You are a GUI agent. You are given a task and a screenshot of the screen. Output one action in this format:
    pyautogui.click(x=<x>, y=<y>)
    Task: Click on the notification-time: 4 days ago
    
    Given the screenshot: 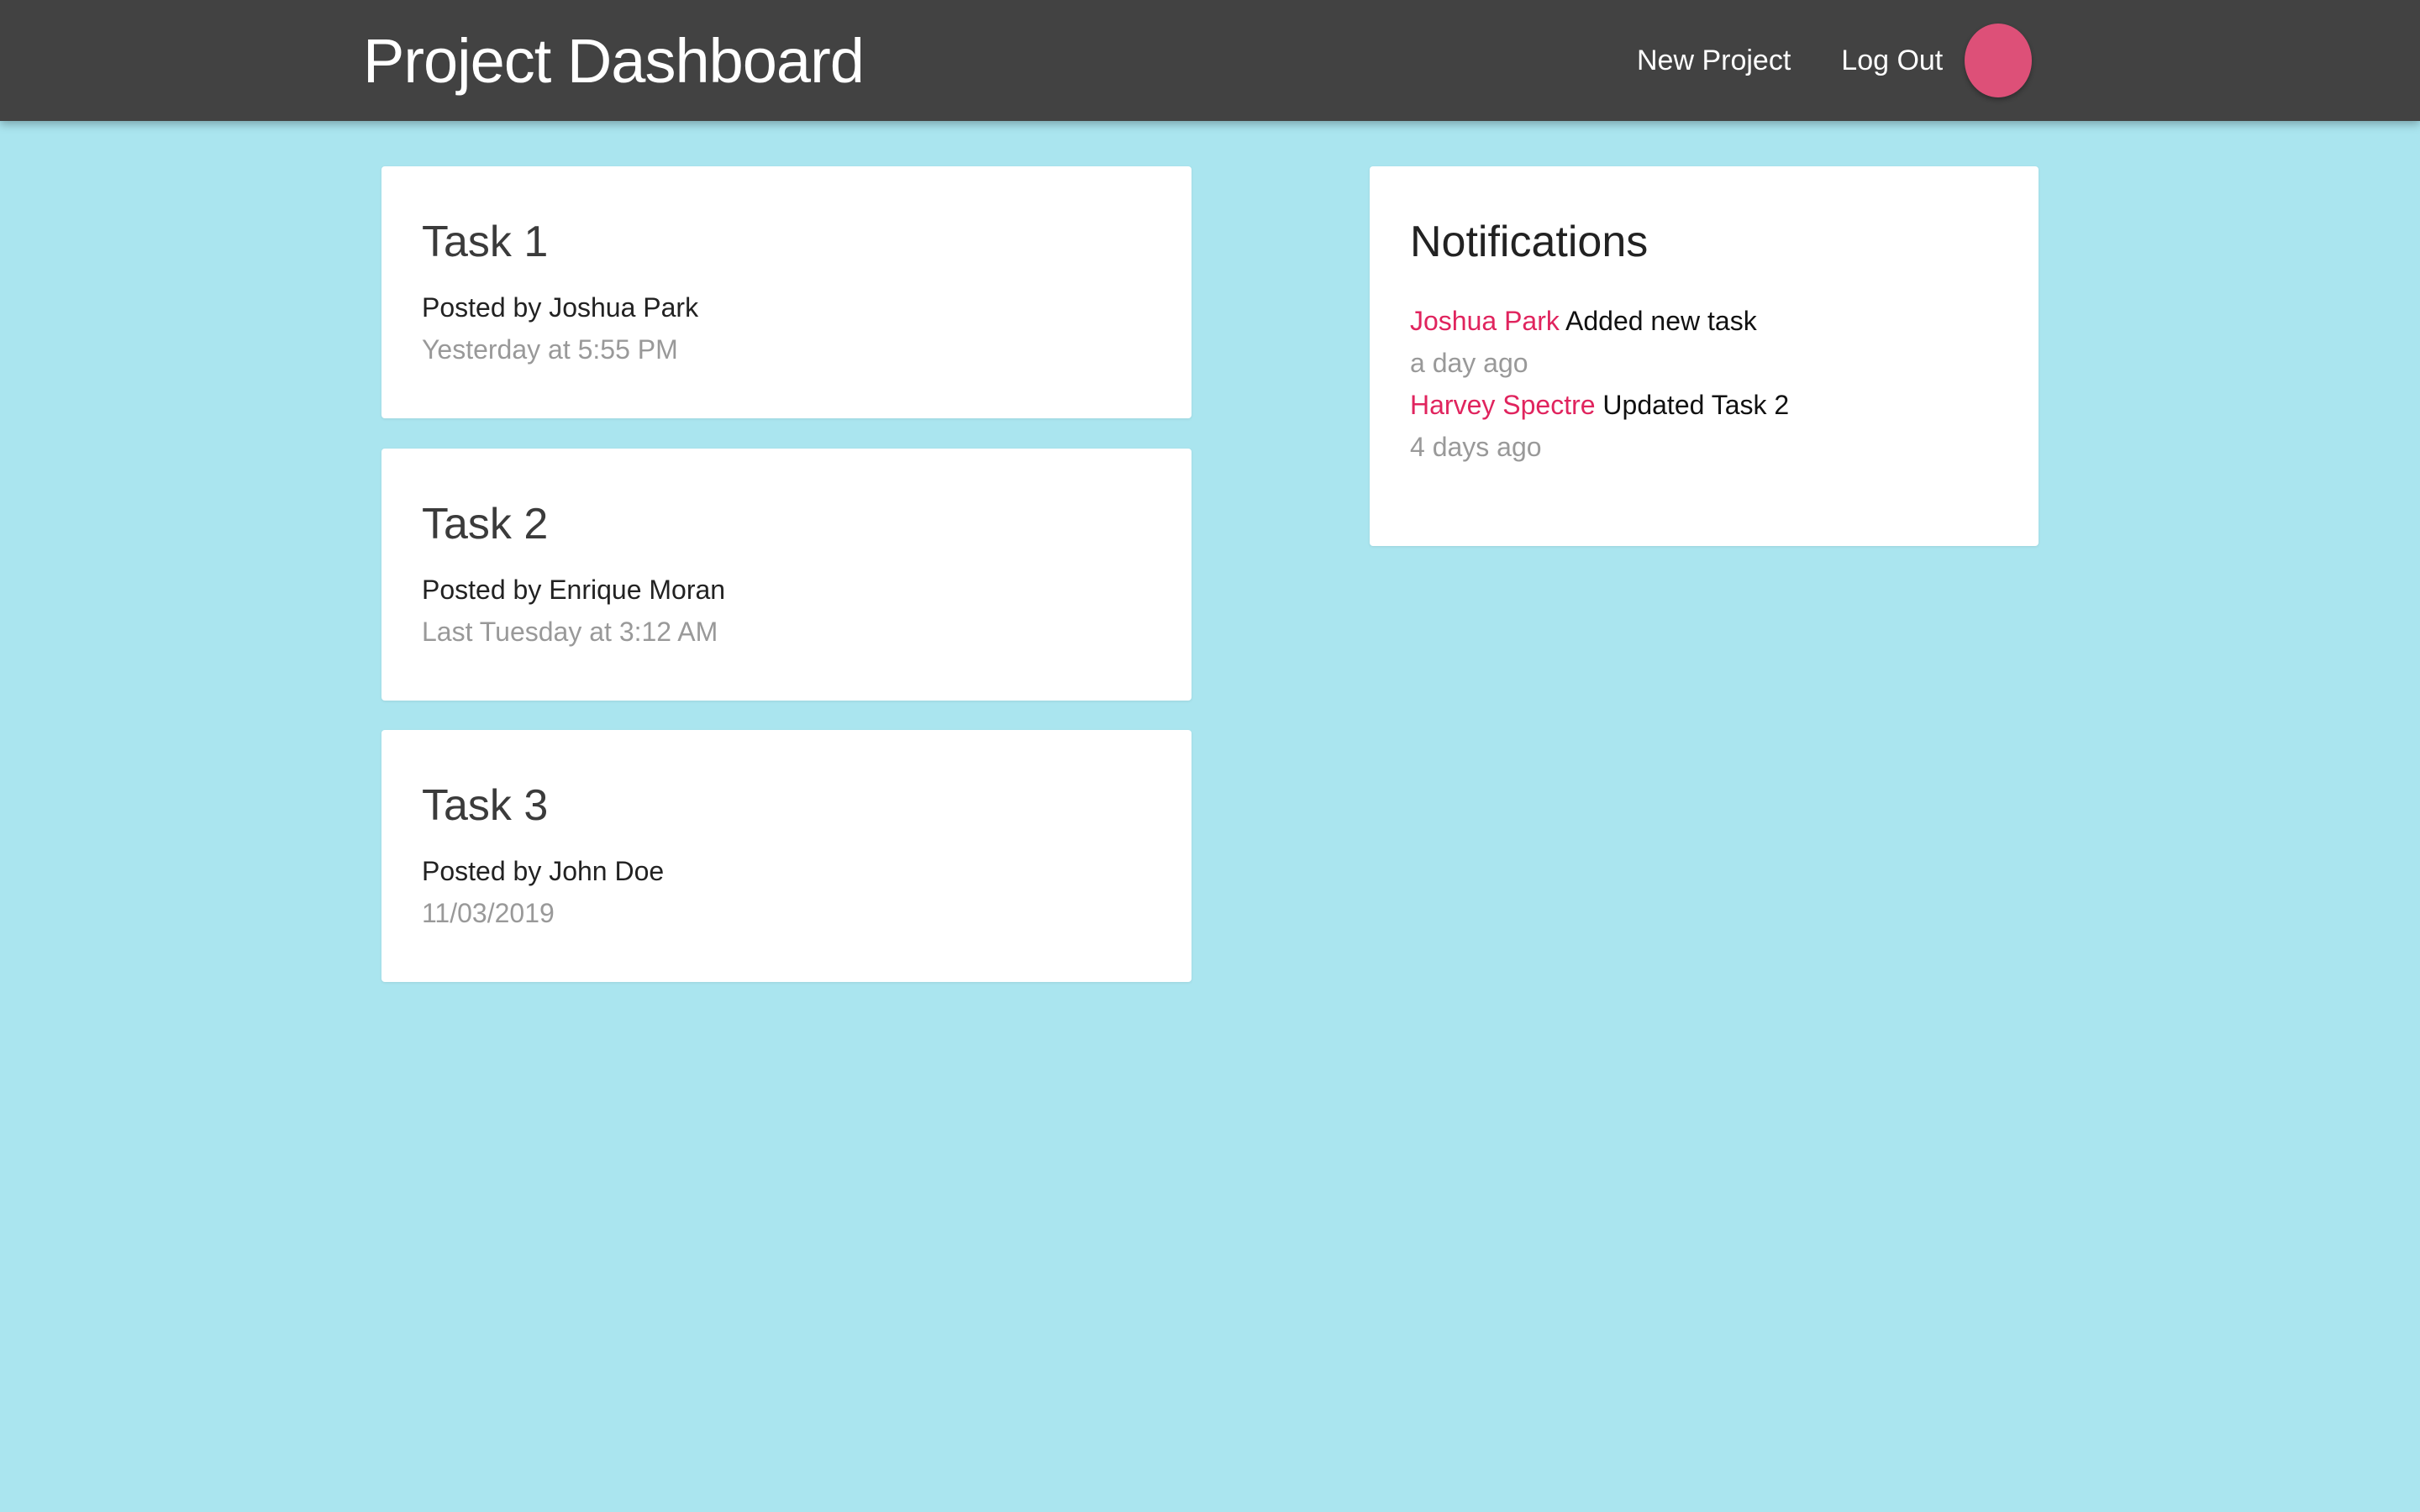 What is the action you would take?
    pyautogui.click(x=1476, y=447)
    